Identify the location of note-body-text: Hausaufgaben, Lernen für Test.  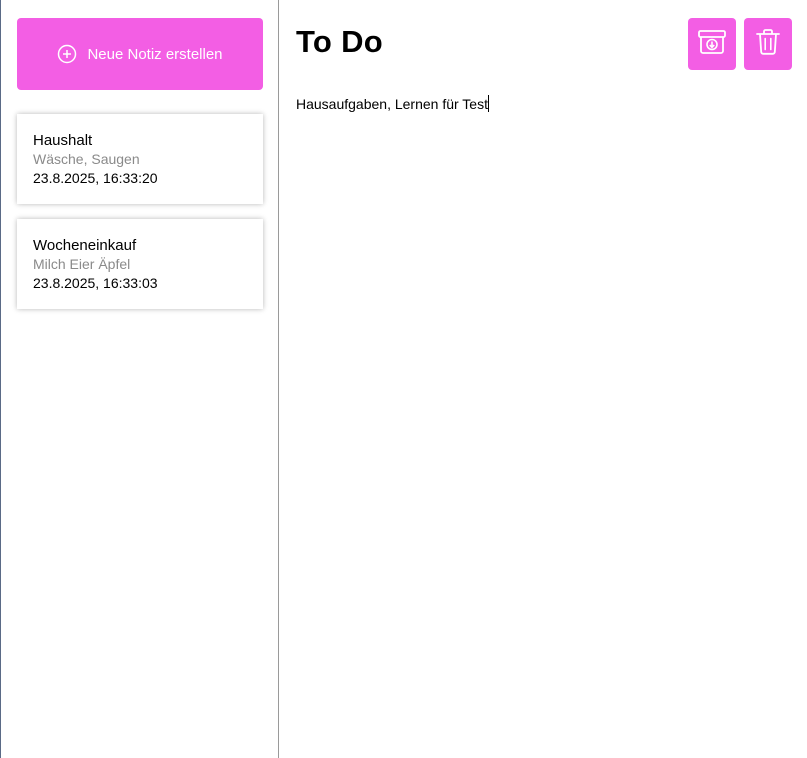
(392, 104).